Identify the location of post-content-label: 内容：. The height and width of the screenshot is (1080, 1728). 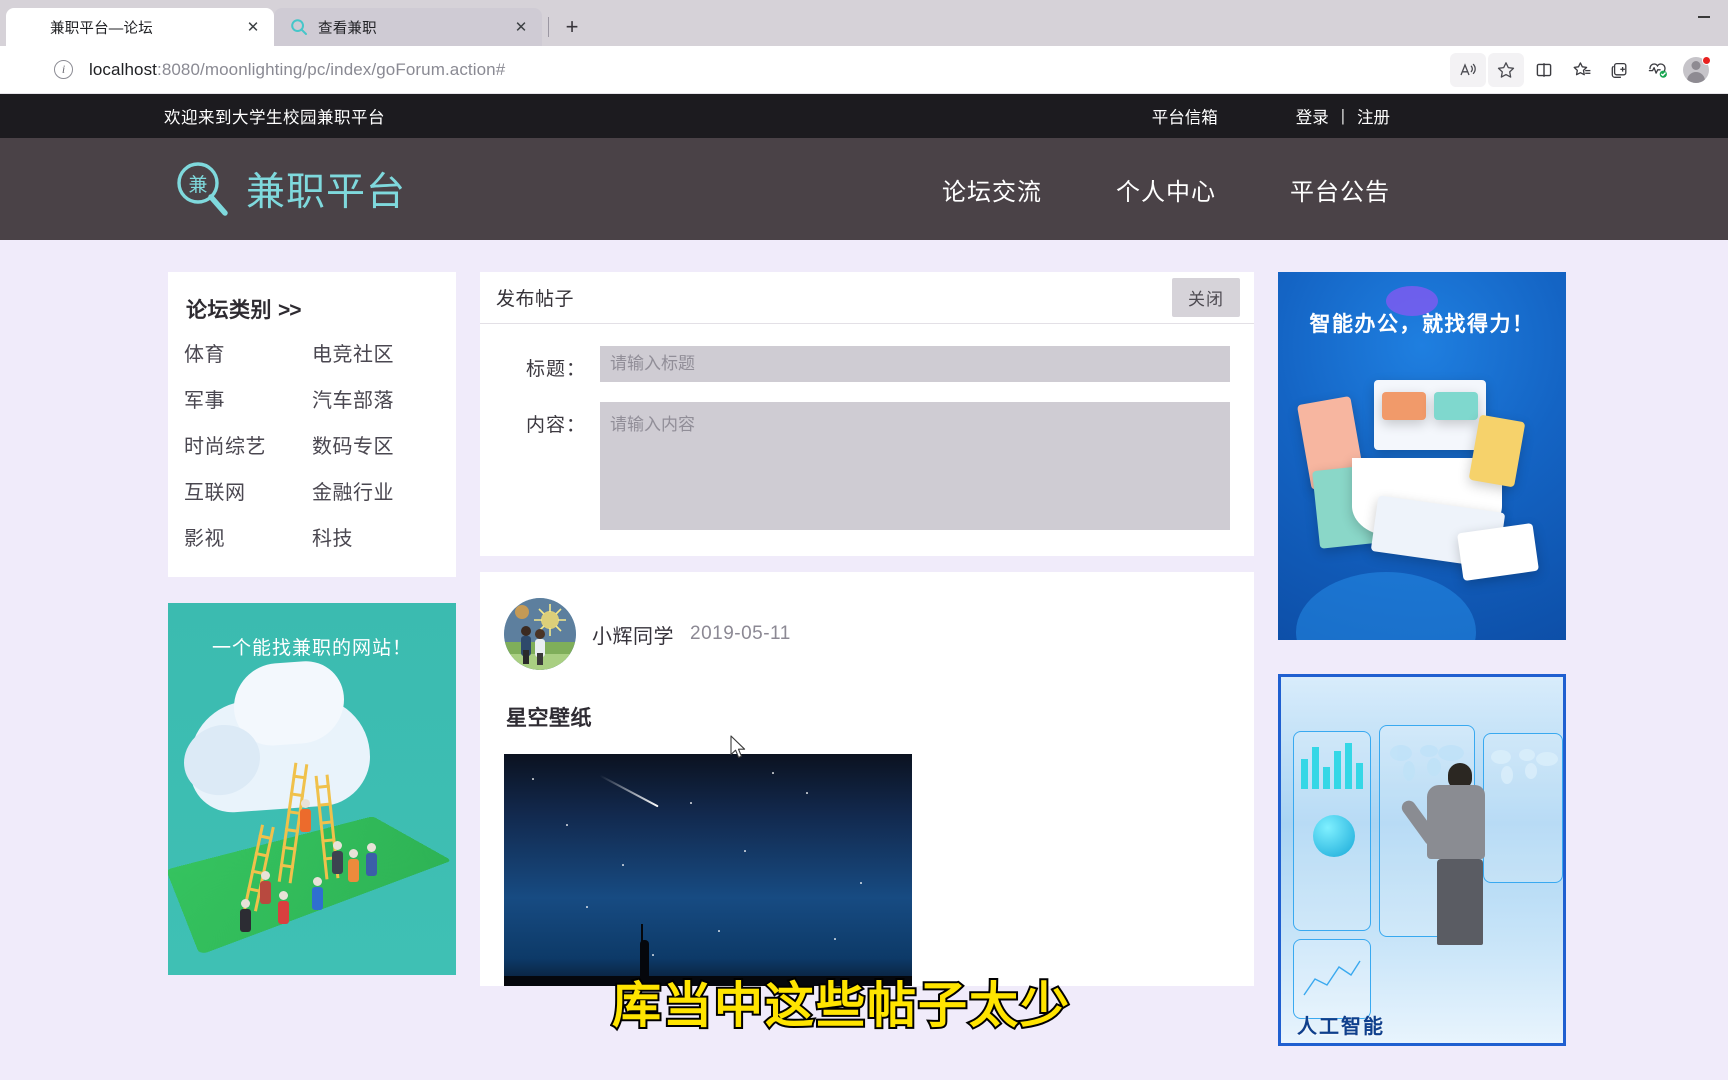
(555, 425).